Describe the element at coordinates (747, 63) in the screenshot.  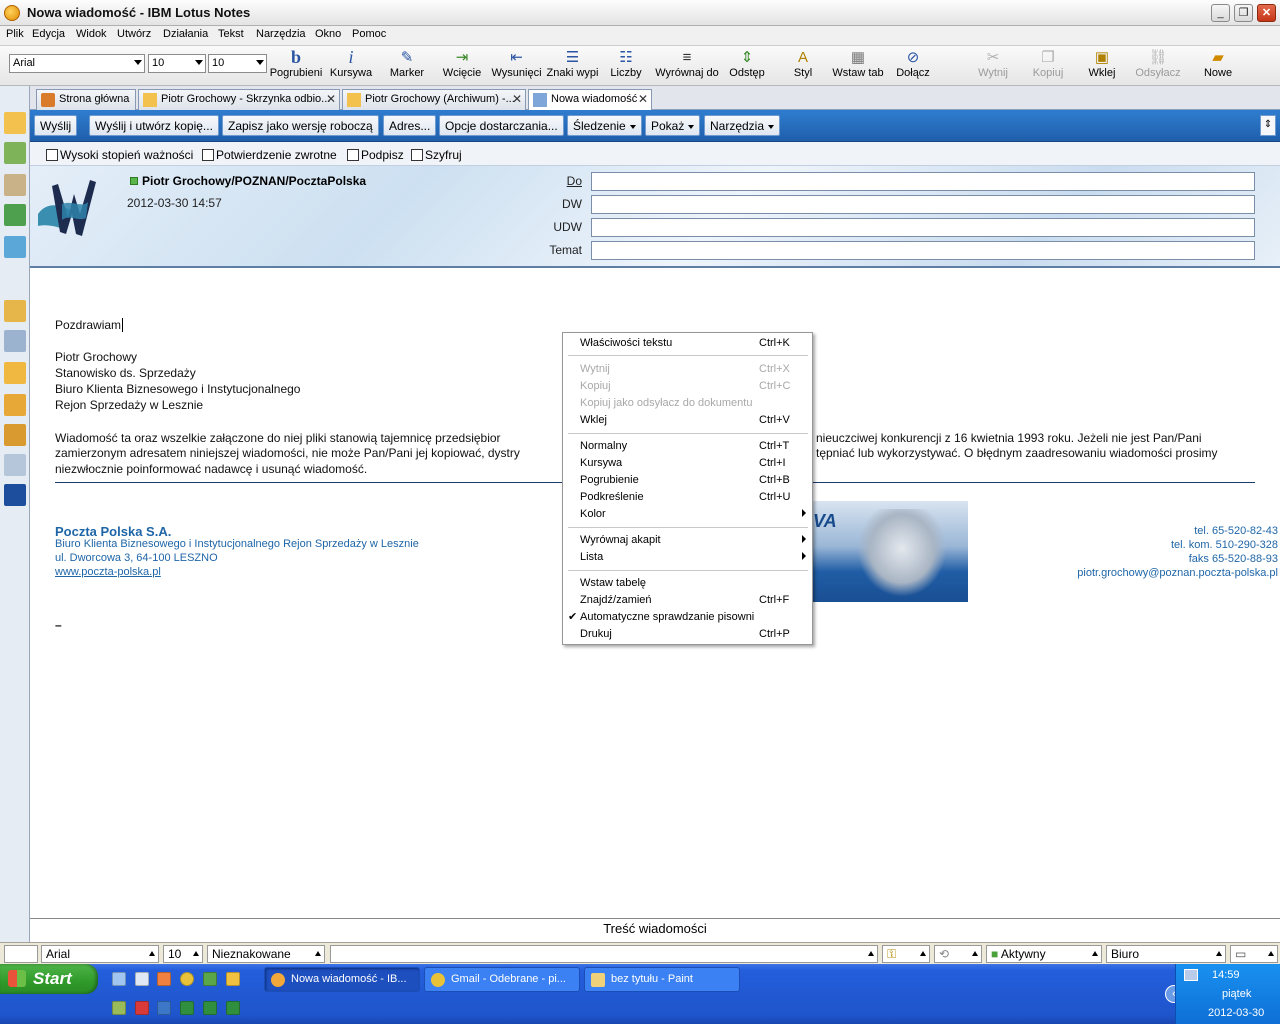
I see `spacing-button: ⇕ Odstęp` at that location.